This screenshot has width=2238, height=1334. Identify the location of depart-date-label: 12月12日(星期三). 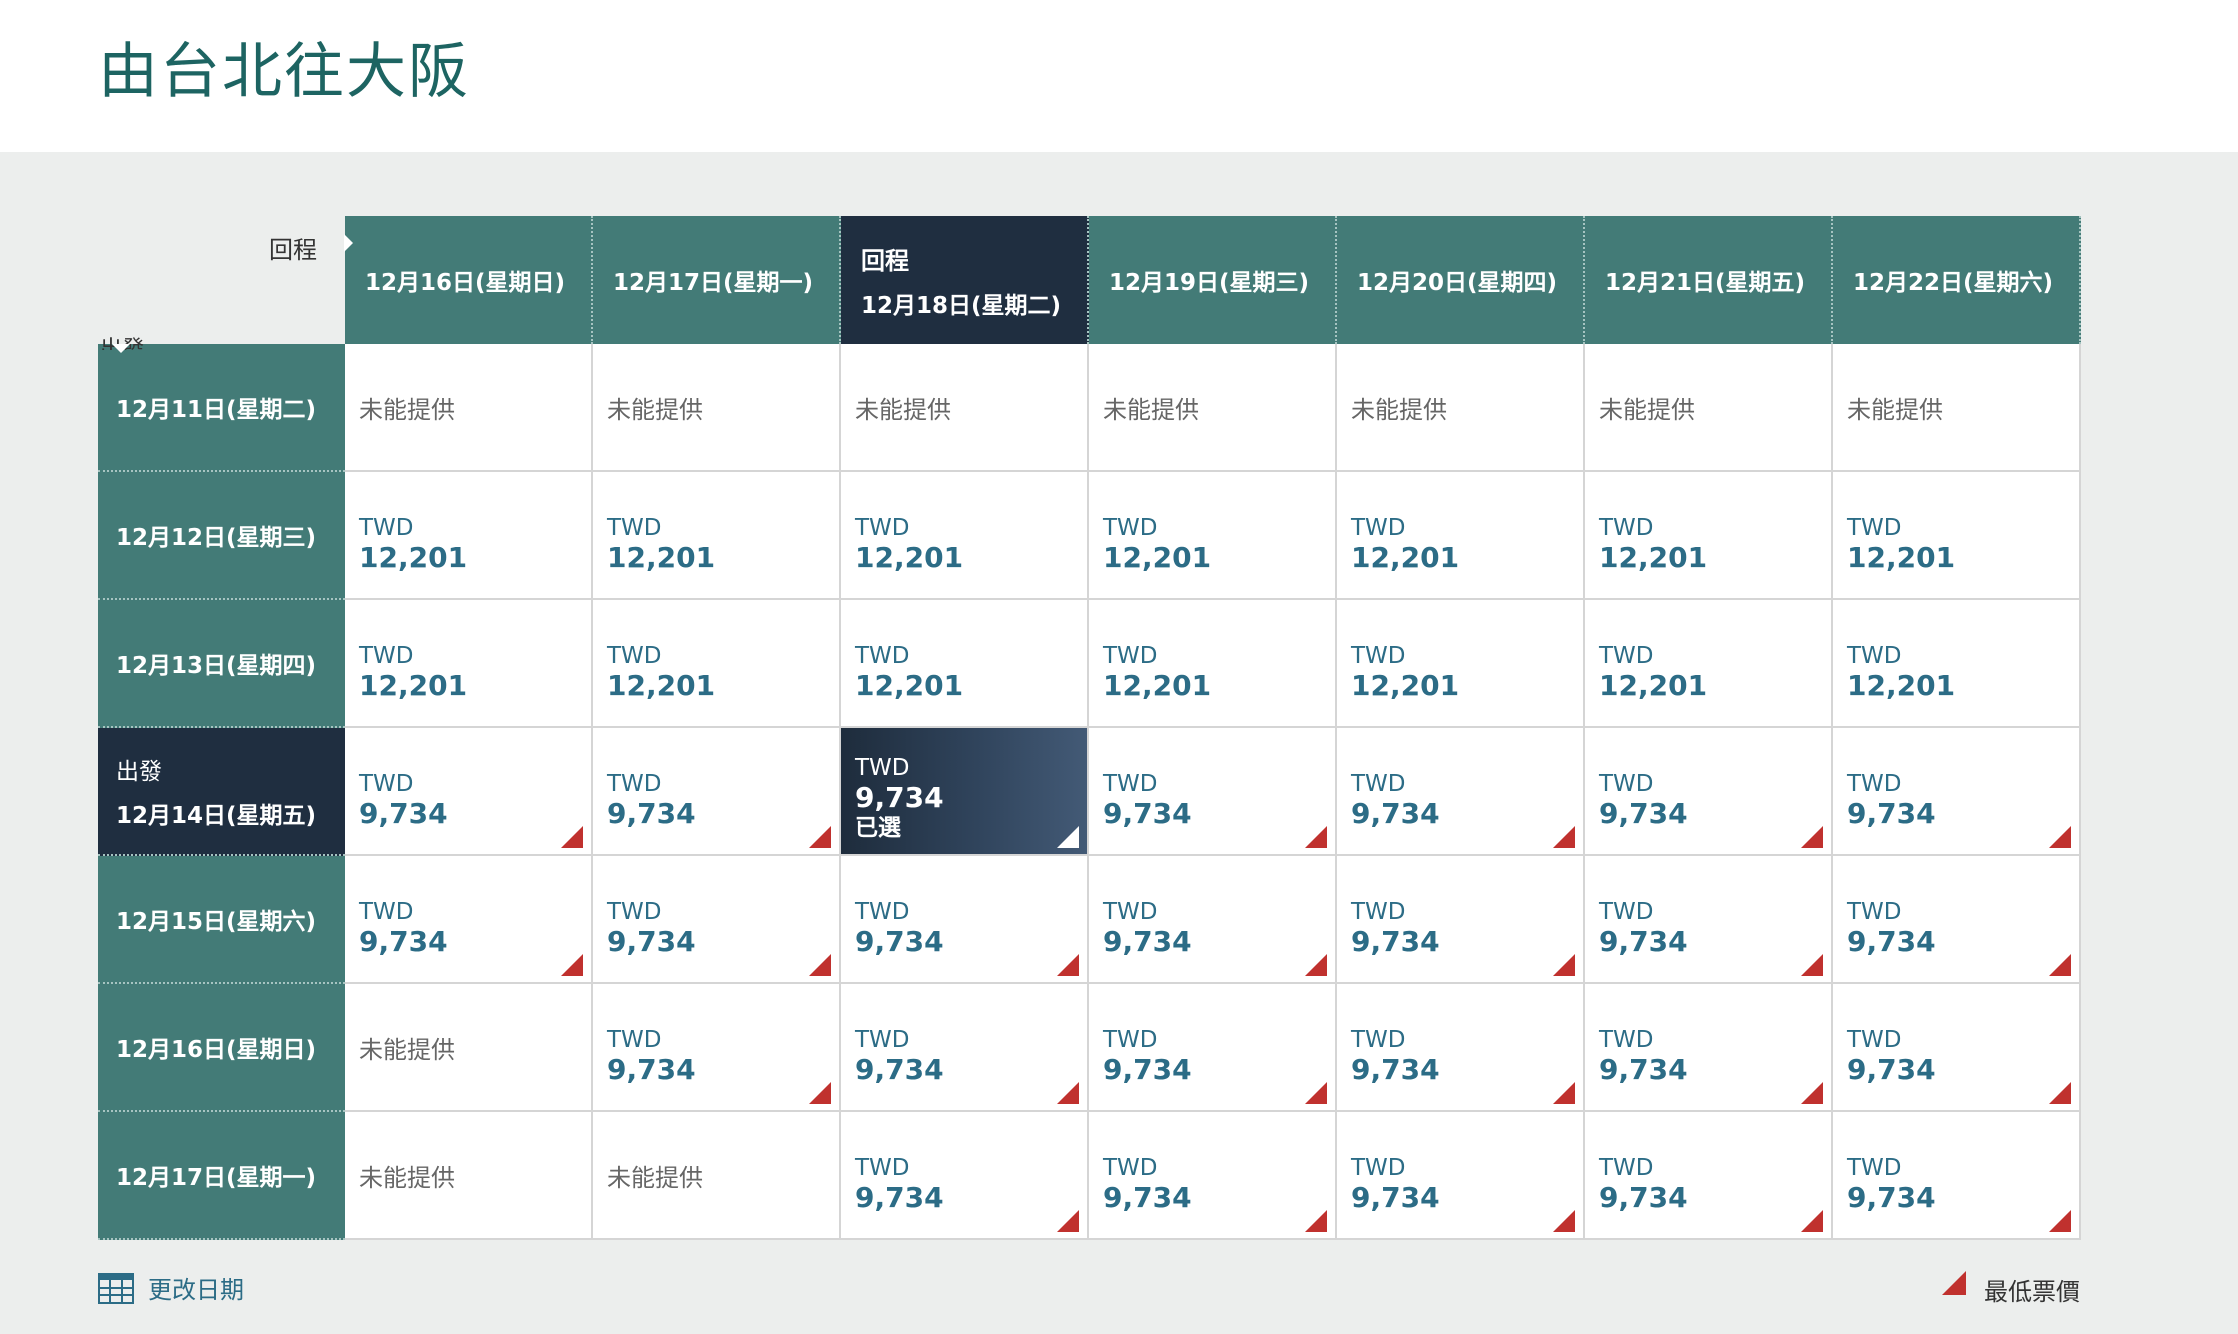
(216, 538).